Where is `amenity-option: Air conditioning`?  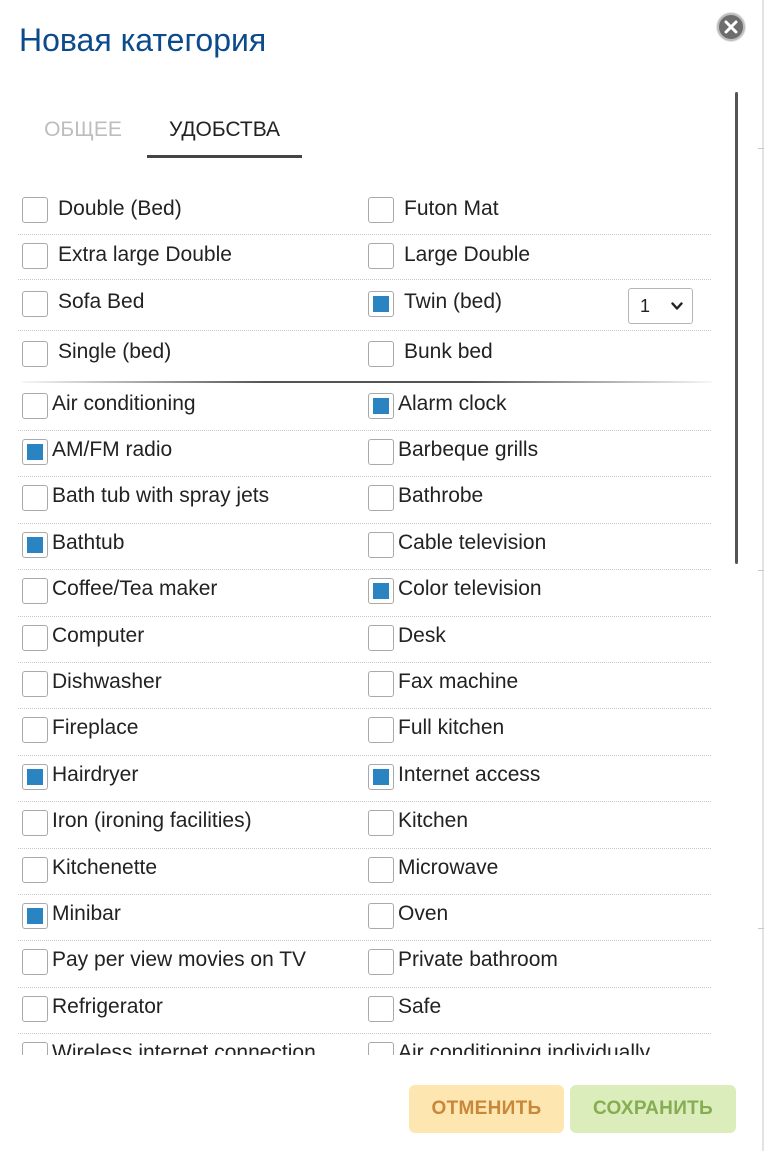 amenity-option: Air conditioning is located at coordinates (188, 407).